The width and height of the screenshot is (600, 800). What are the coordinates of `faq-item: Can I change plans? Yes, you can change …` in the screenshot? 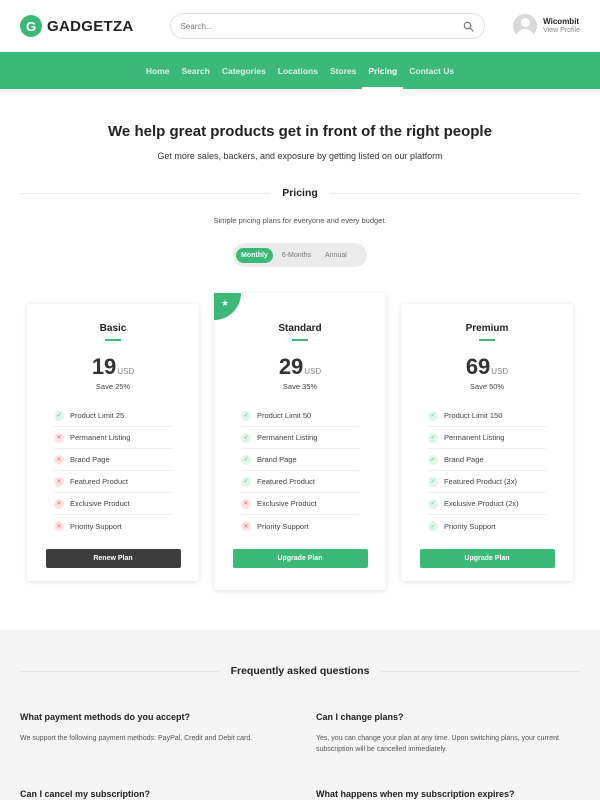 It's located at (448, 734).